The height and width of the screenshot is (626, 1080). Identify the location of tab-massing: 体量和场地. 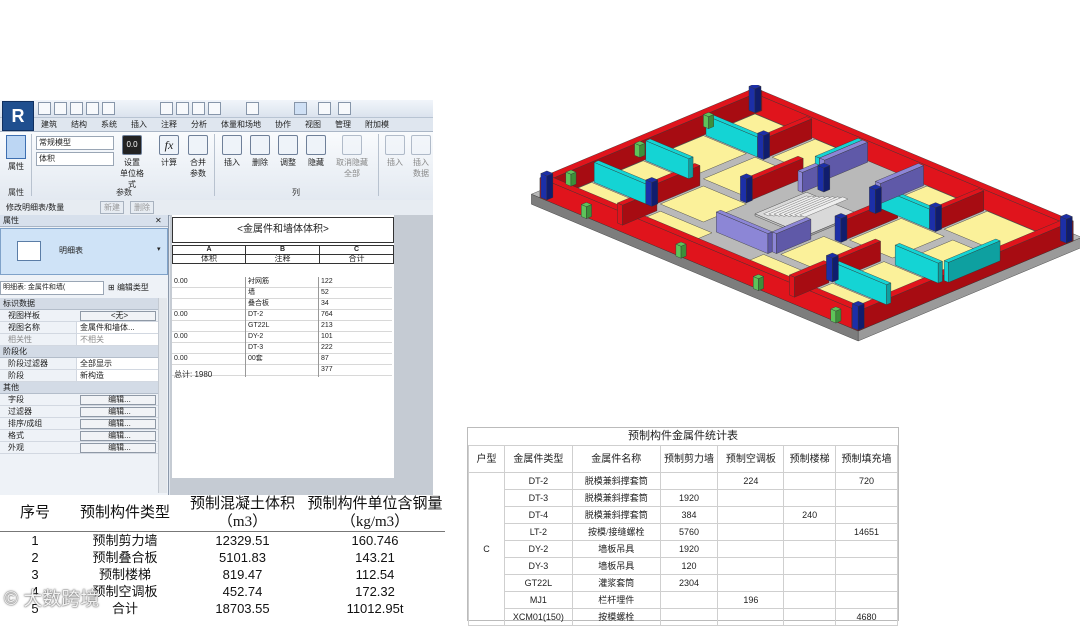
(241, 124).